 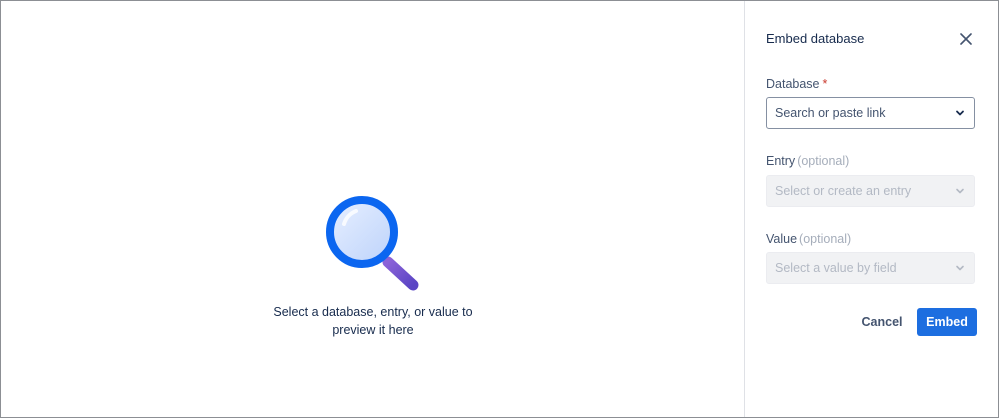 I want to click on value-label-text: Value, so click(x=782, y=239).